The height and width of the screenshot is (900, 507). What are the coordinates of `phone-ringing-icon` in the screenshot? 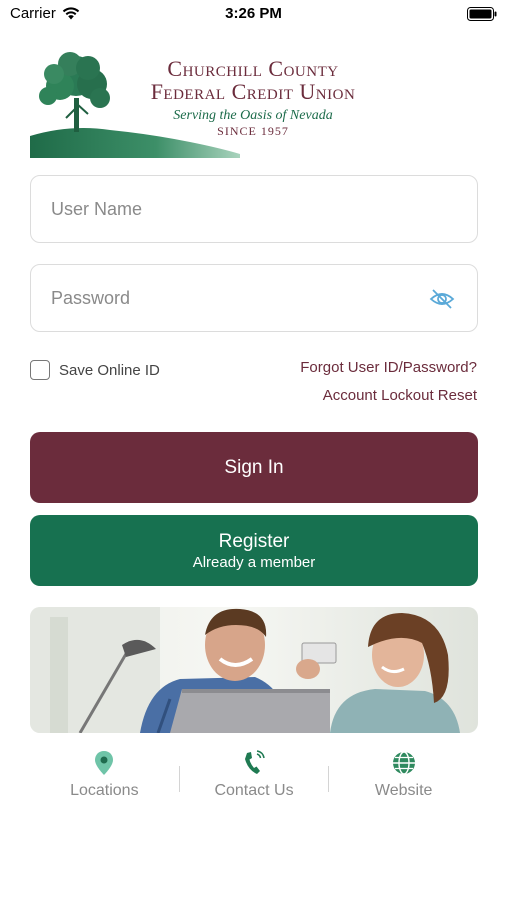 It's located at (255, 762).